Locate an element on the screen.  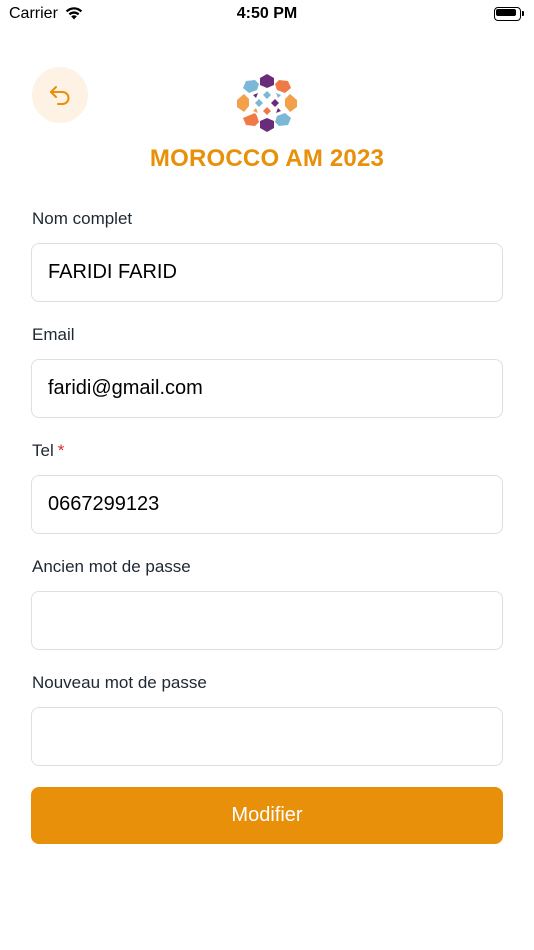
new-password-label: Nouveau mot de passe is located at coordinates (119, 682).